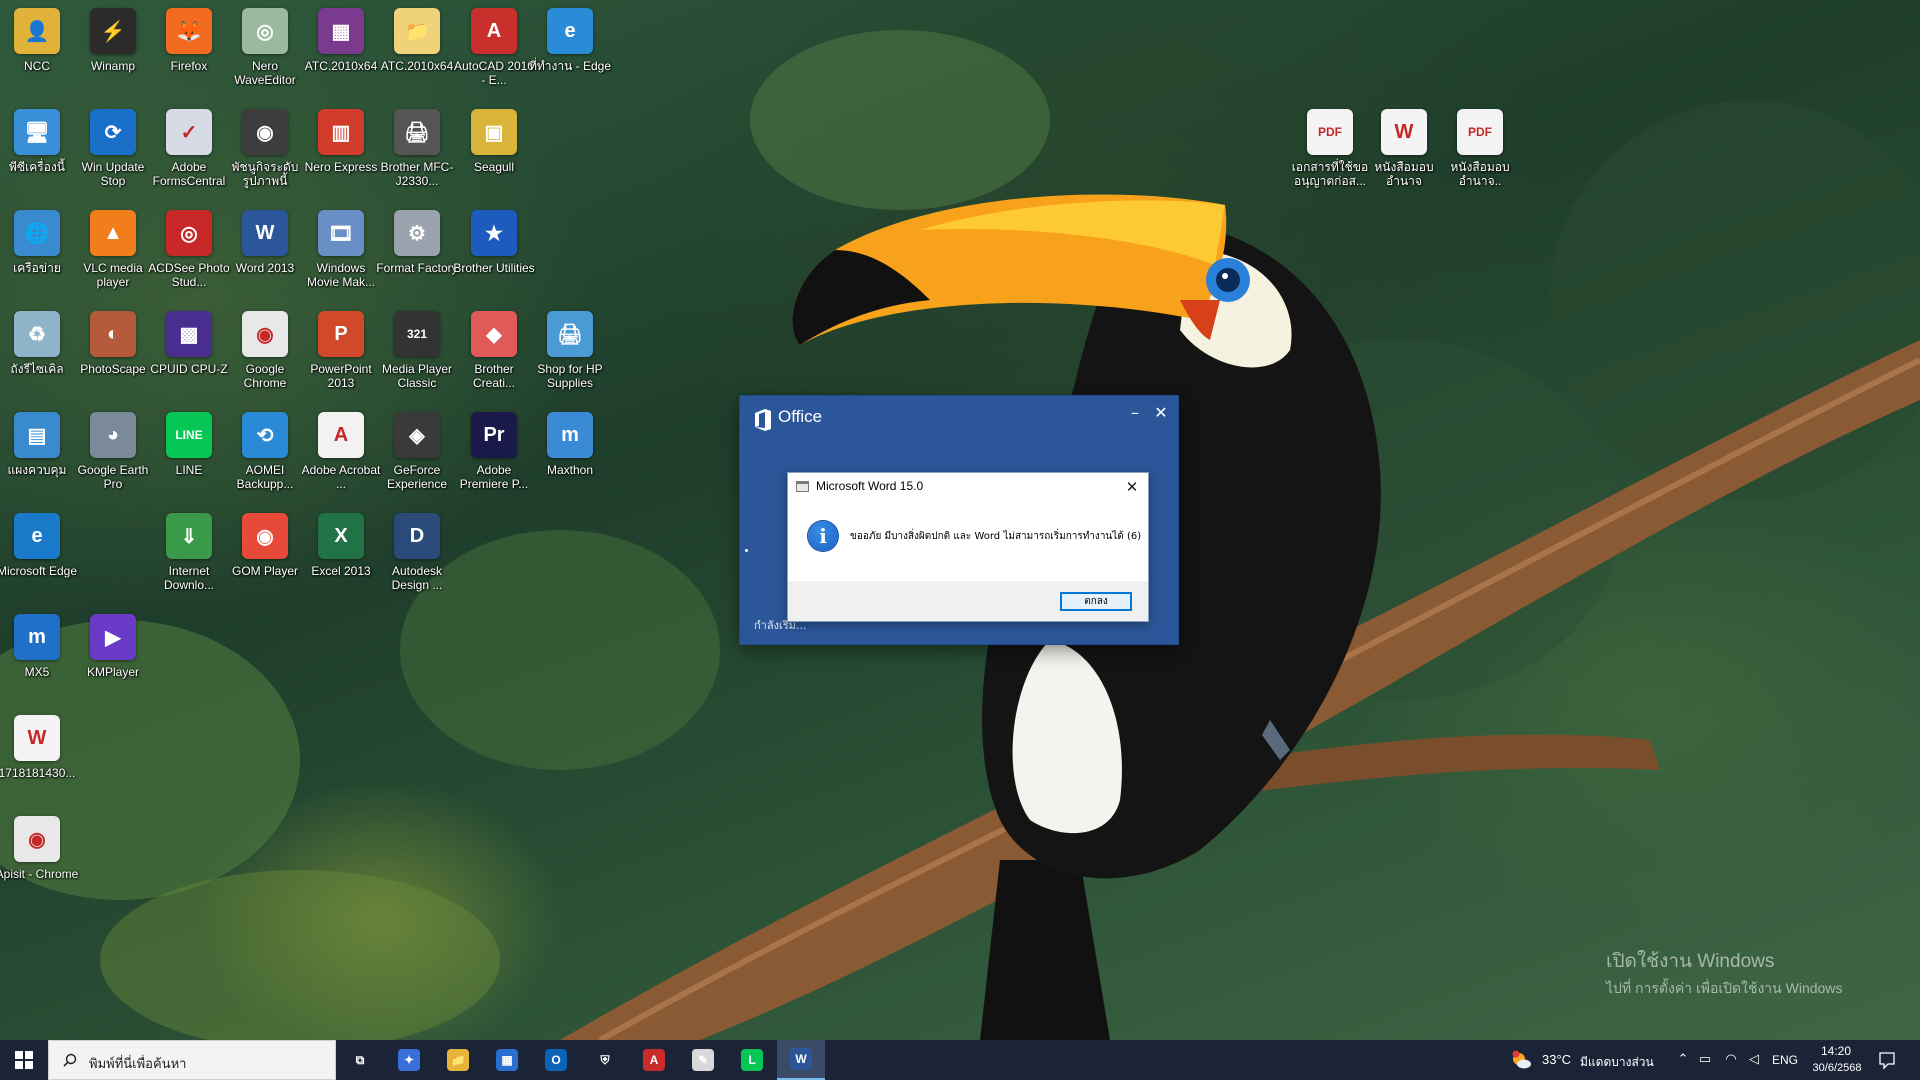 Image resolution: width=1920 pixels, height=1080 pixels. Describe the element at coordinates (458, 1060) in the screenshot. I see `taskbar-app-file-explorer: 📁` at that location.